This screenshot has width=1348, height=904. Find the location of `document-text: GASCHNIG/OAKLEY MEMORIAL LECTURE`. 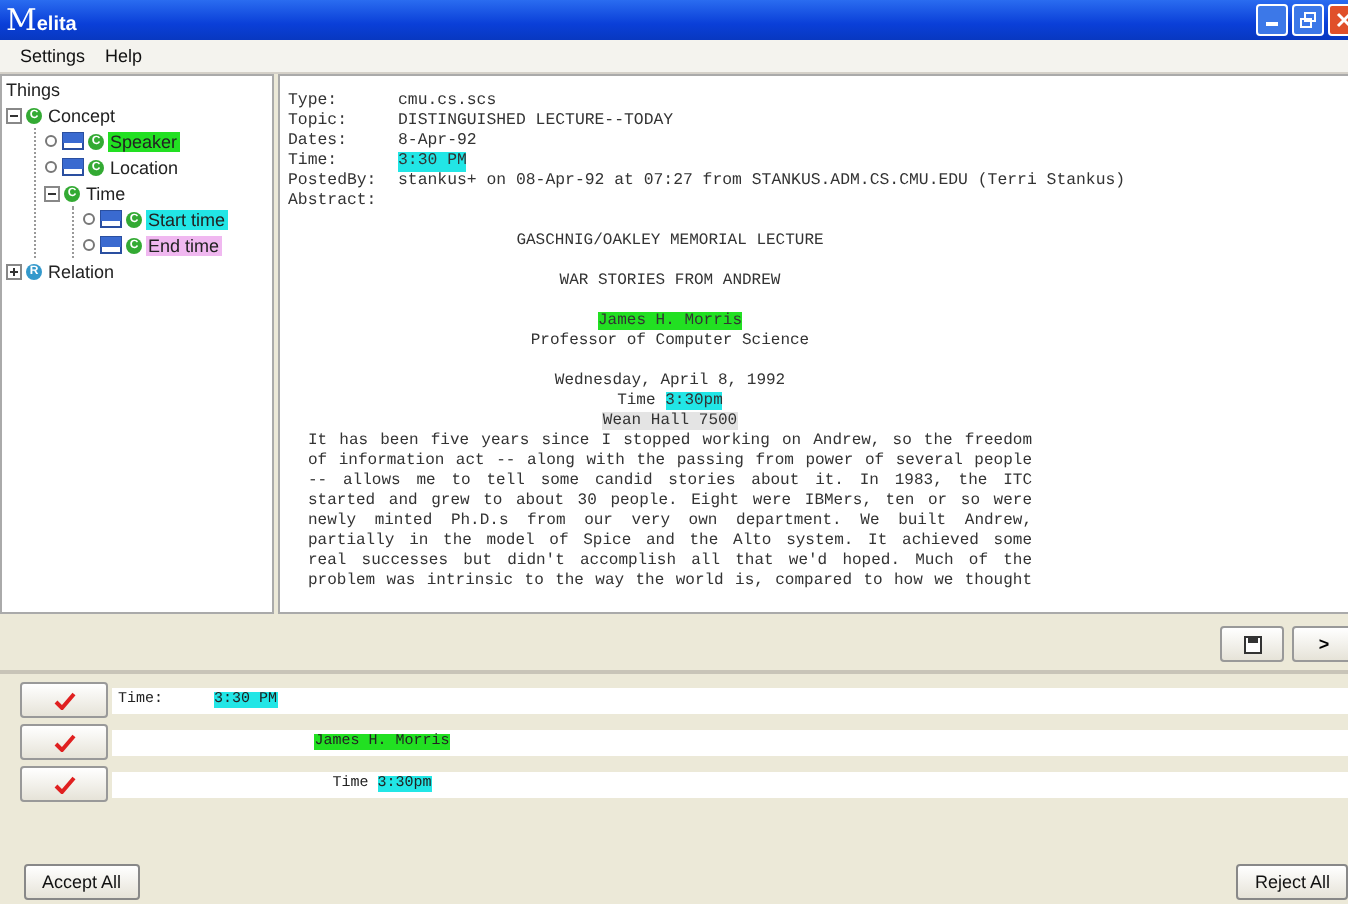

document-text: GASCHNIG/OAKLEY MEMORIAL LECTURE is located at coordinates (670, 241).